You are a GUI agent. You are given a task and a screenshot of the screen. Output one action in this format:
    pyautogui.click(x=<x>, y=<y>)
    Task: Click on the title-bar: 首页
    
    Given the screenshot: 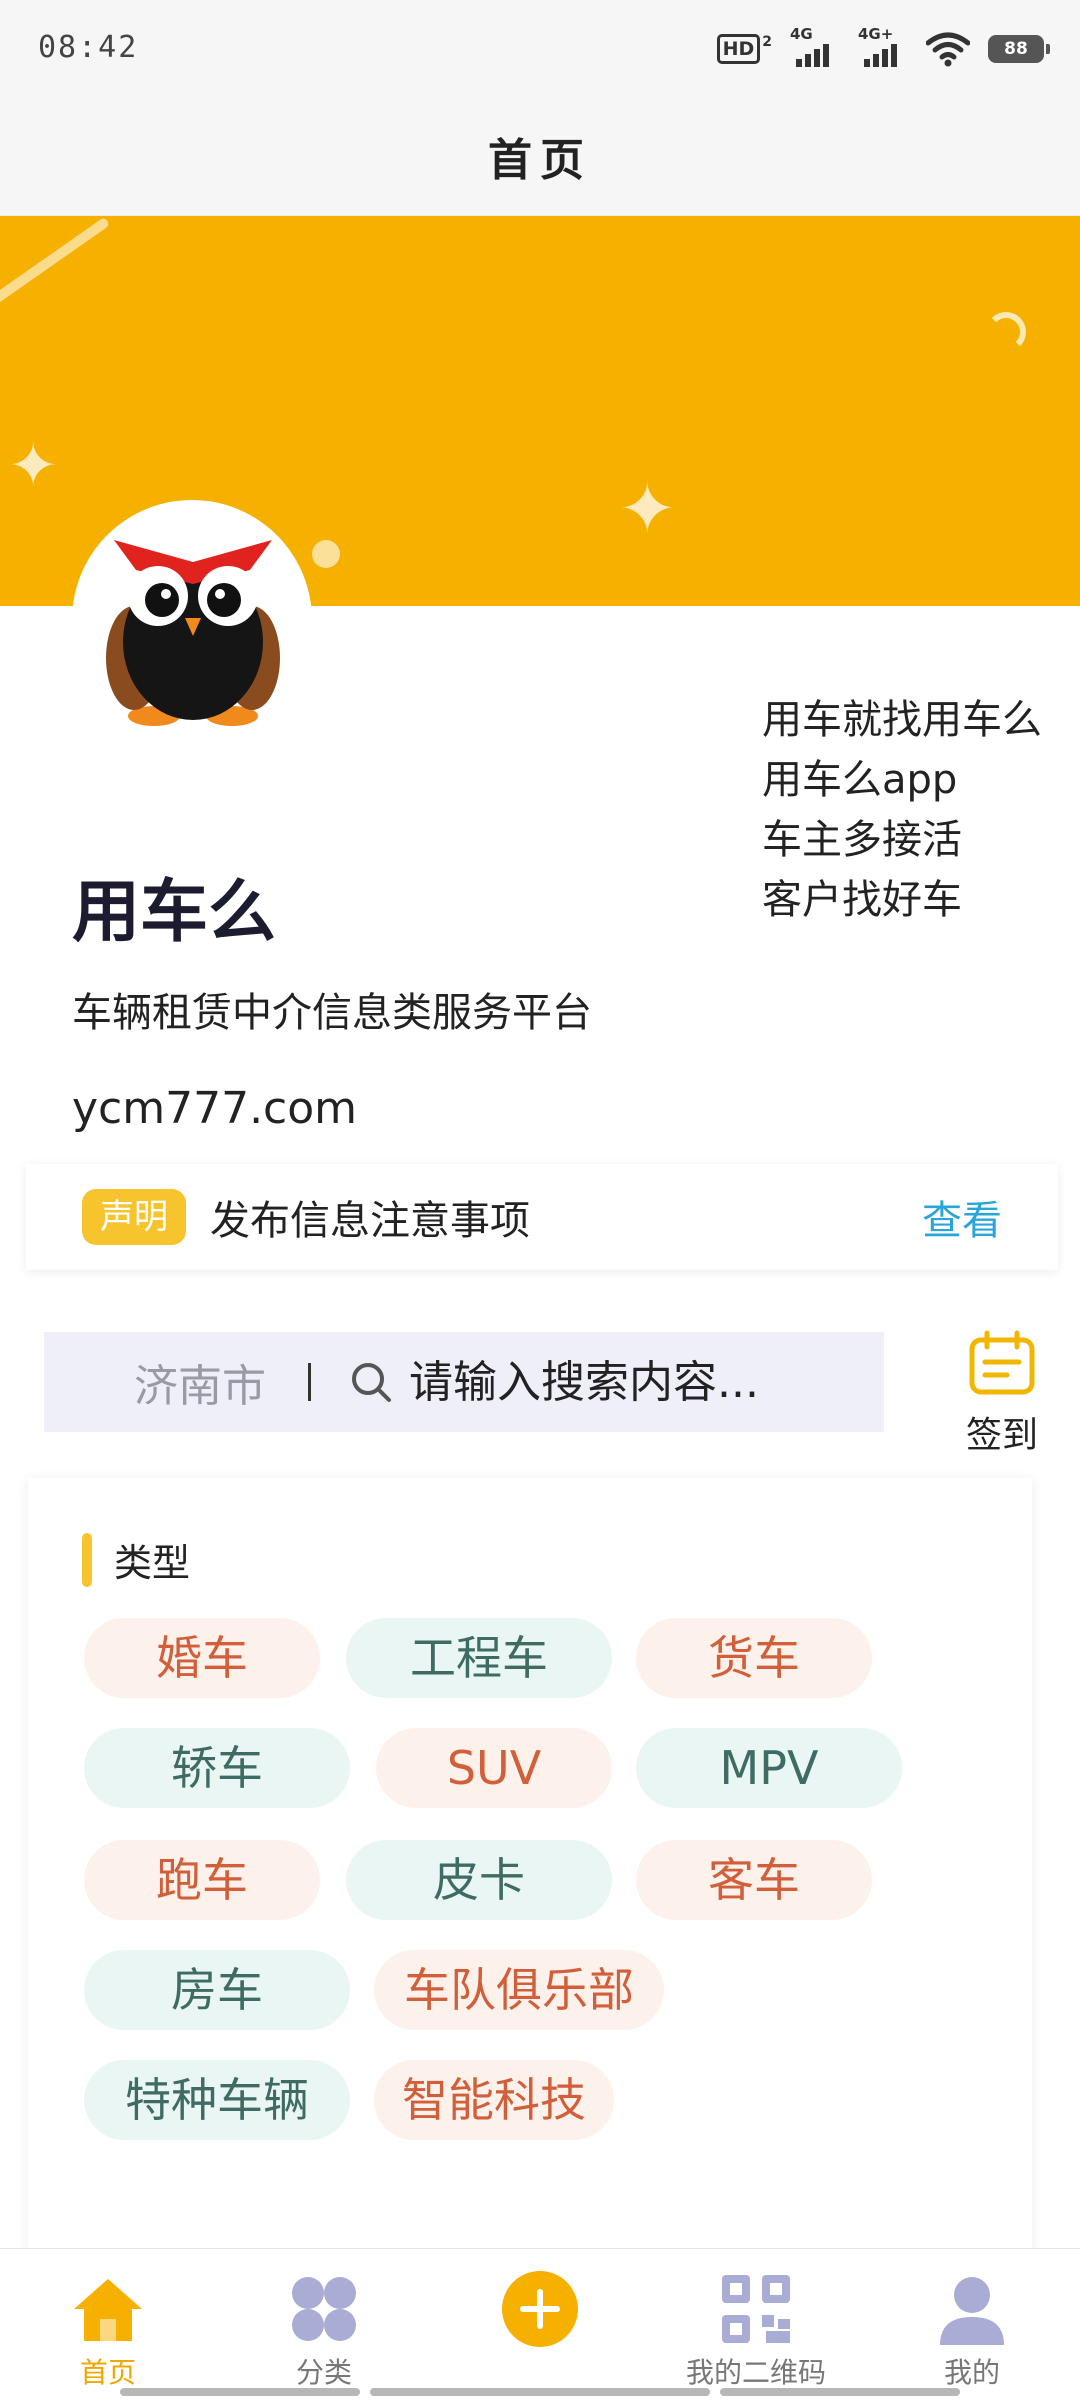 What is the action you would take?
    pyautogui.click(x=540, y=156)
    